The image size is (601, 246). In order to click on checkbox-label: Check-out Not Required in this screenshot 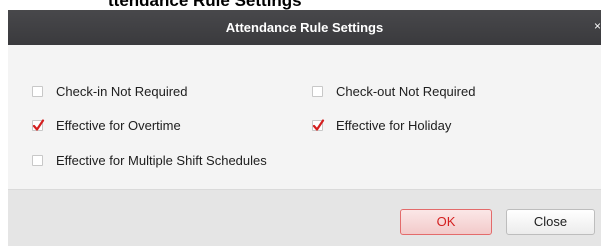, I will do `click(406, 91)`.